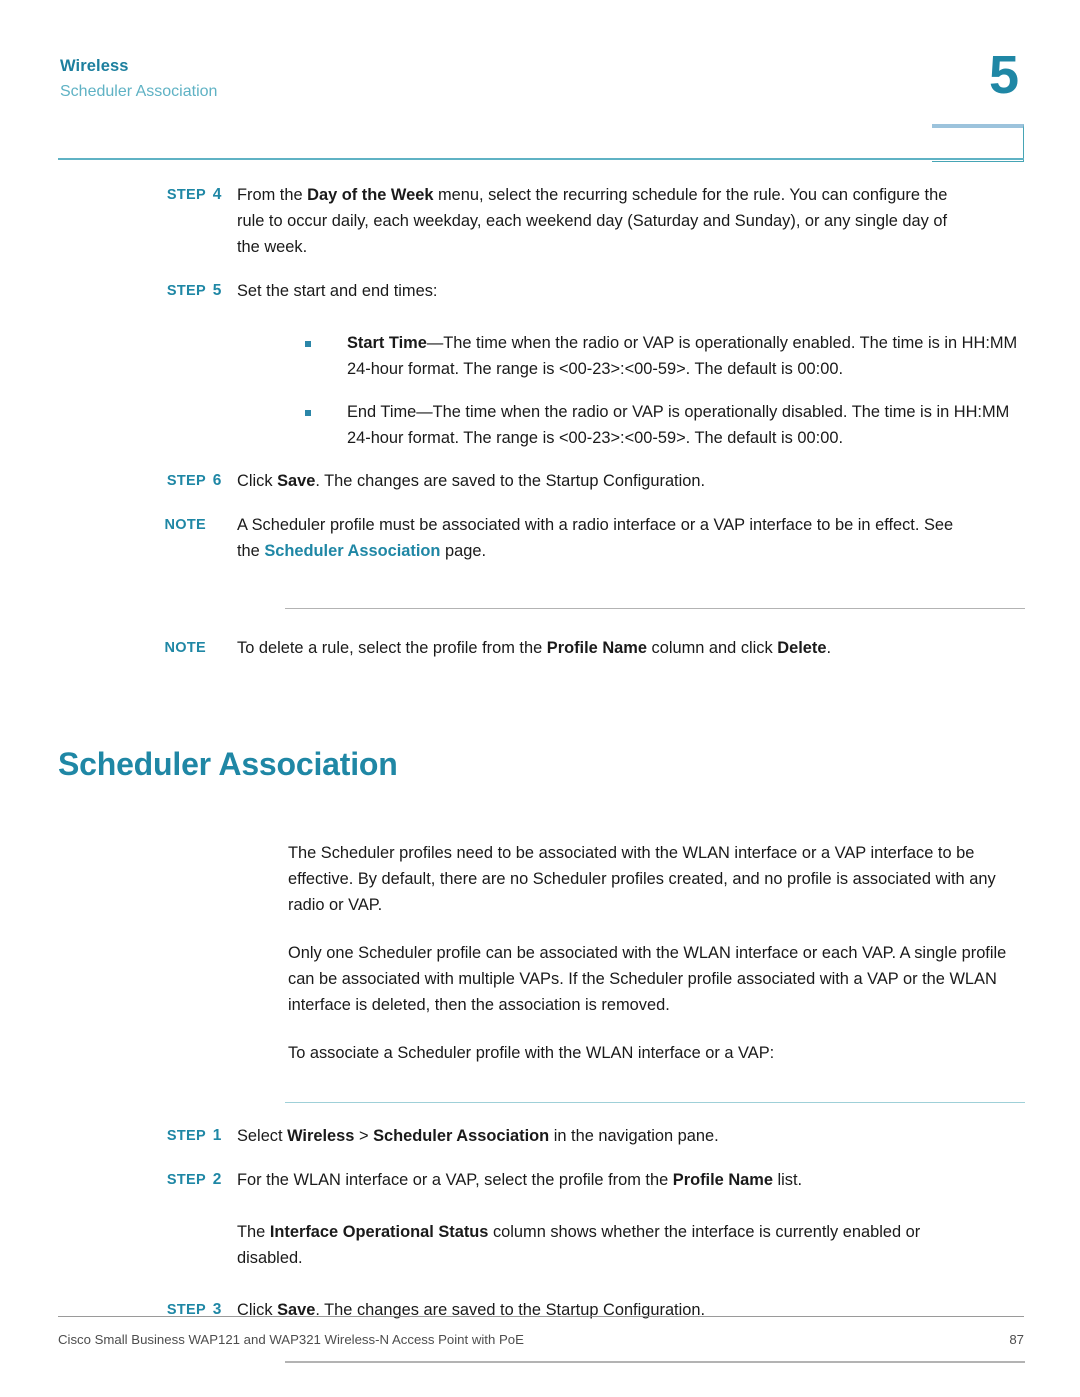  What do you see at coordinates (787, 1180) in the screenshot?
I see `plain-text: list.` at bounding box center [787, 1180].